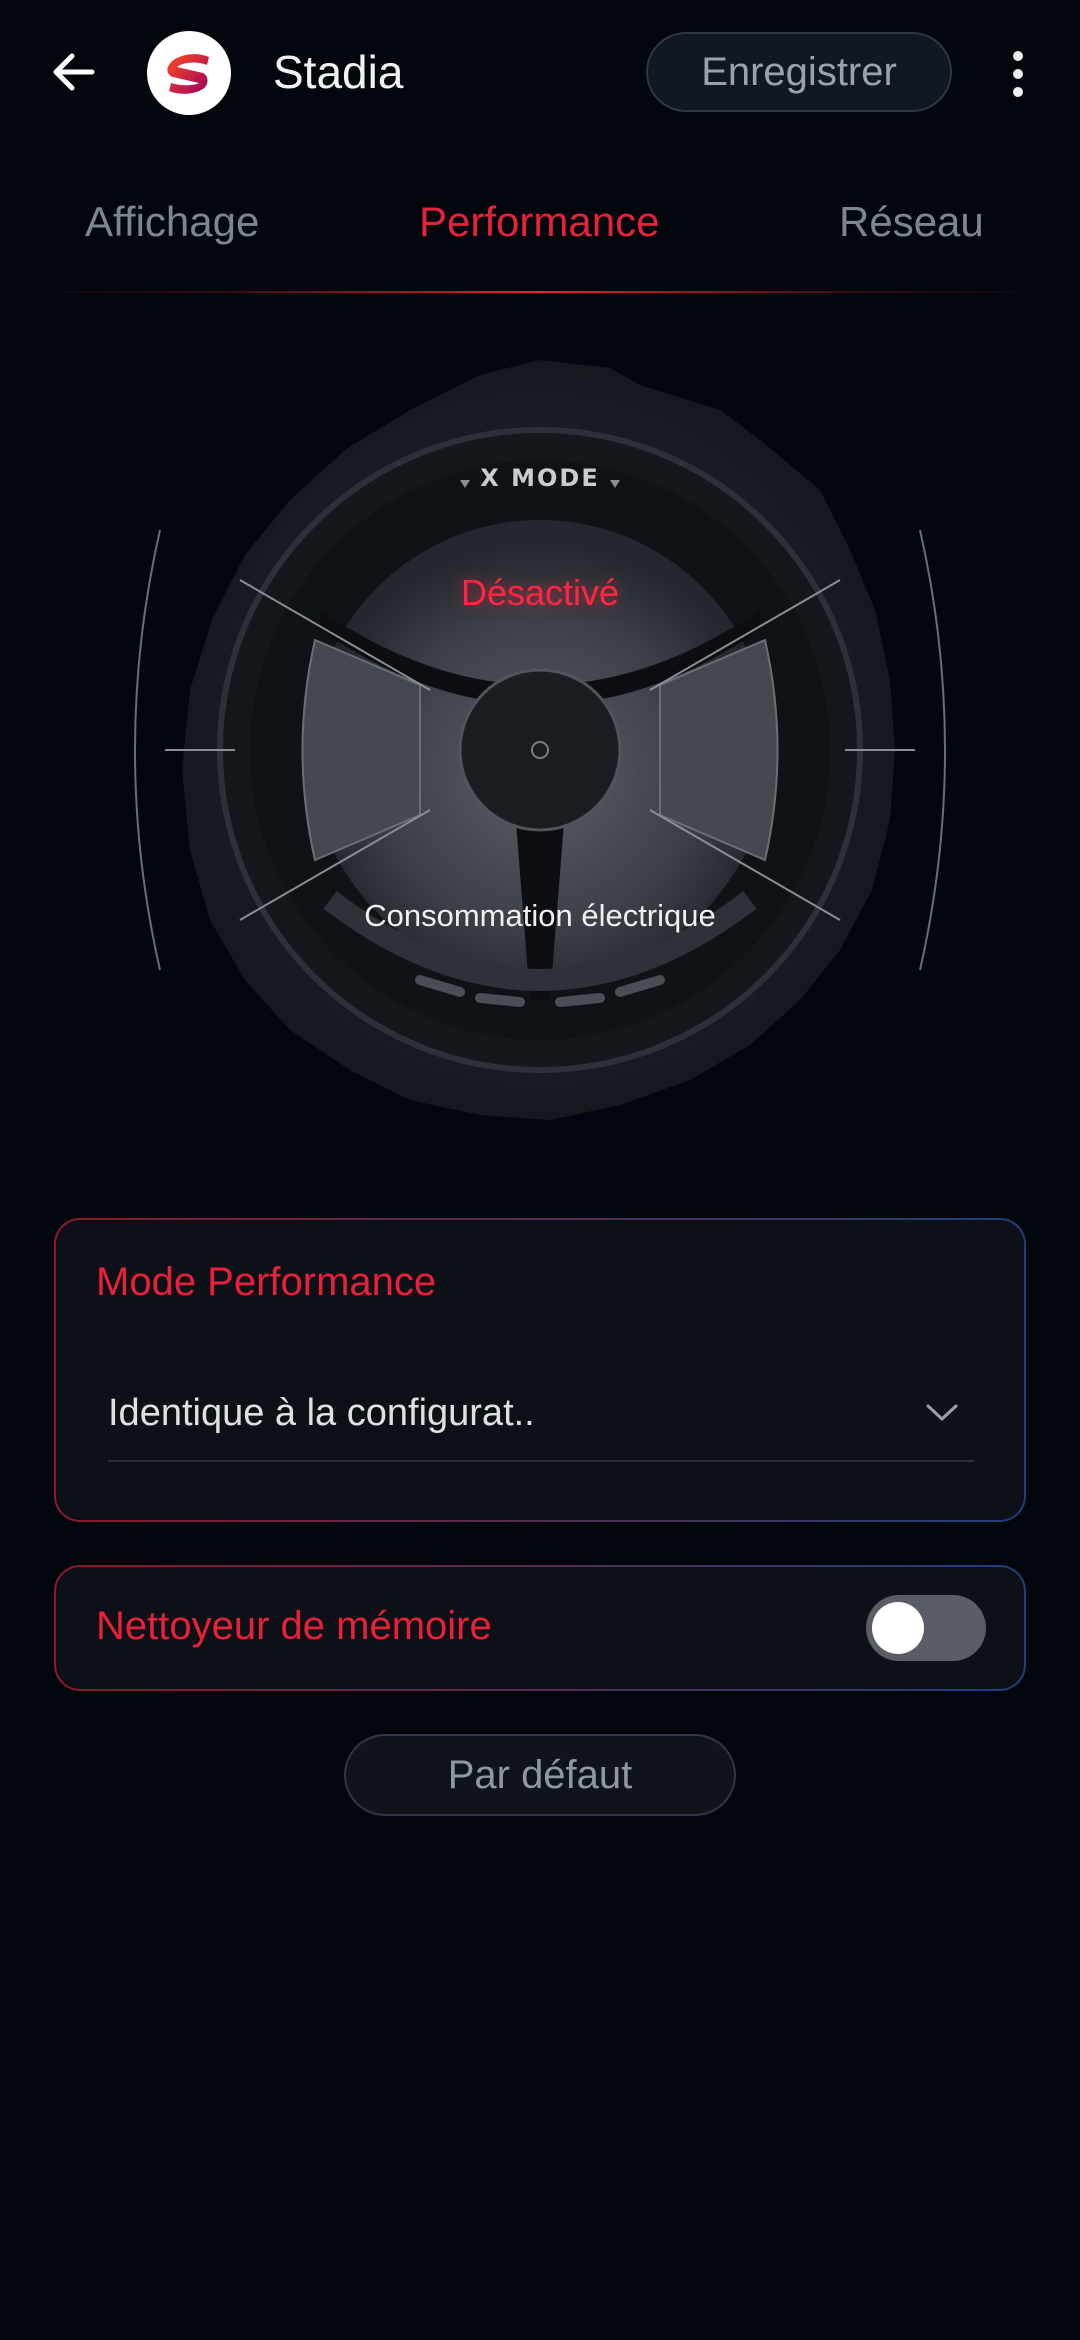  Describe the element at coordinates (540, 292) in the screenshot. I see `active-tab-indicator` at that location.